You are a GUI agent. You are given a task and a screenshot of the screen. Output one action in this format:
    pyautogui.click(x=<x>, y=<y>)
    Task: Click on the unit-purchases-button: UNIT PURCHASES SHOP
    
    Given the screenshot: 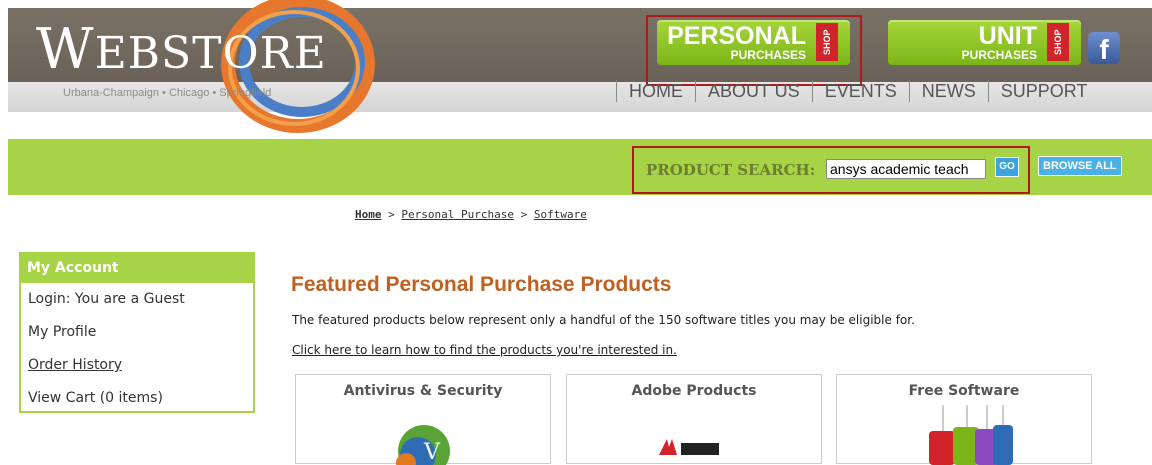 What is the action you would take?
    pyautogui.click(x=984, y=42)
    